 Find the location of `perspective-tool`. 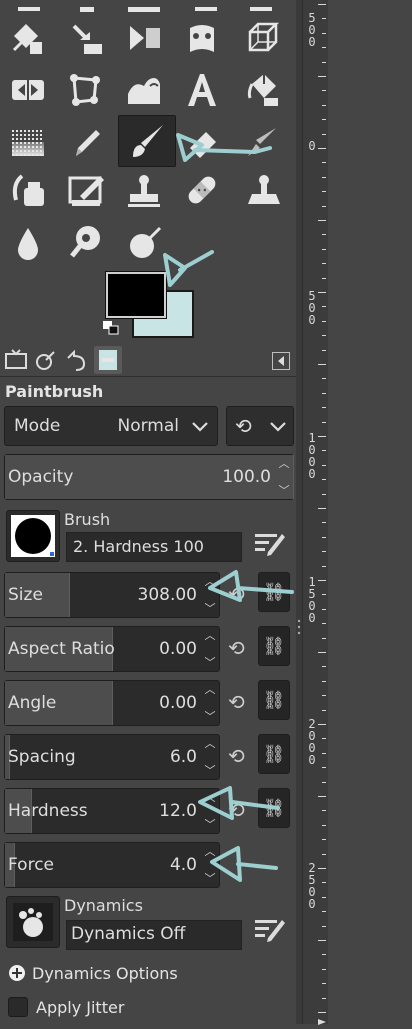

perspective-tool is located at coordinates (144, 38).